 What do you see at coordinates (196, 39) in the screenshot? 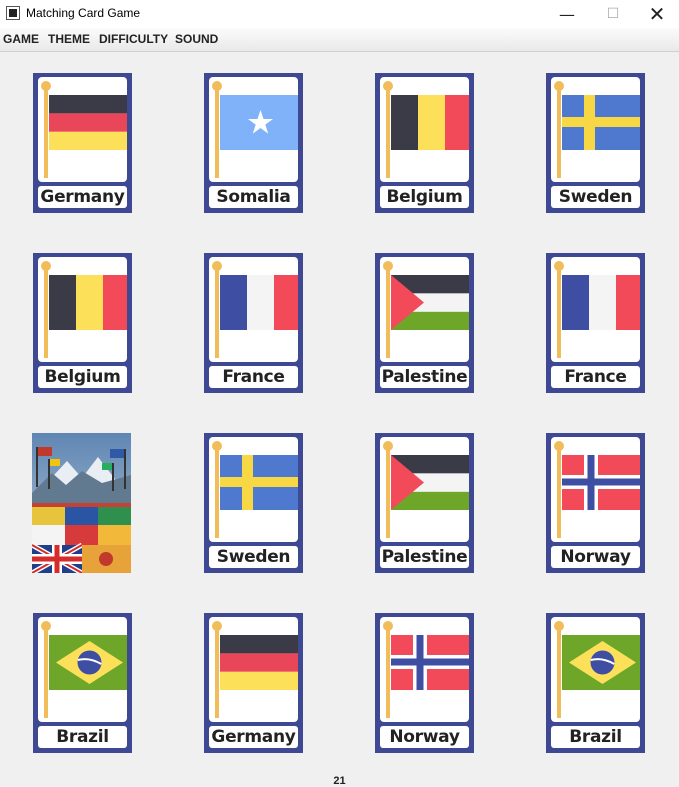
I see `menu-sound: SOUND` at bounding box center [196, 39].